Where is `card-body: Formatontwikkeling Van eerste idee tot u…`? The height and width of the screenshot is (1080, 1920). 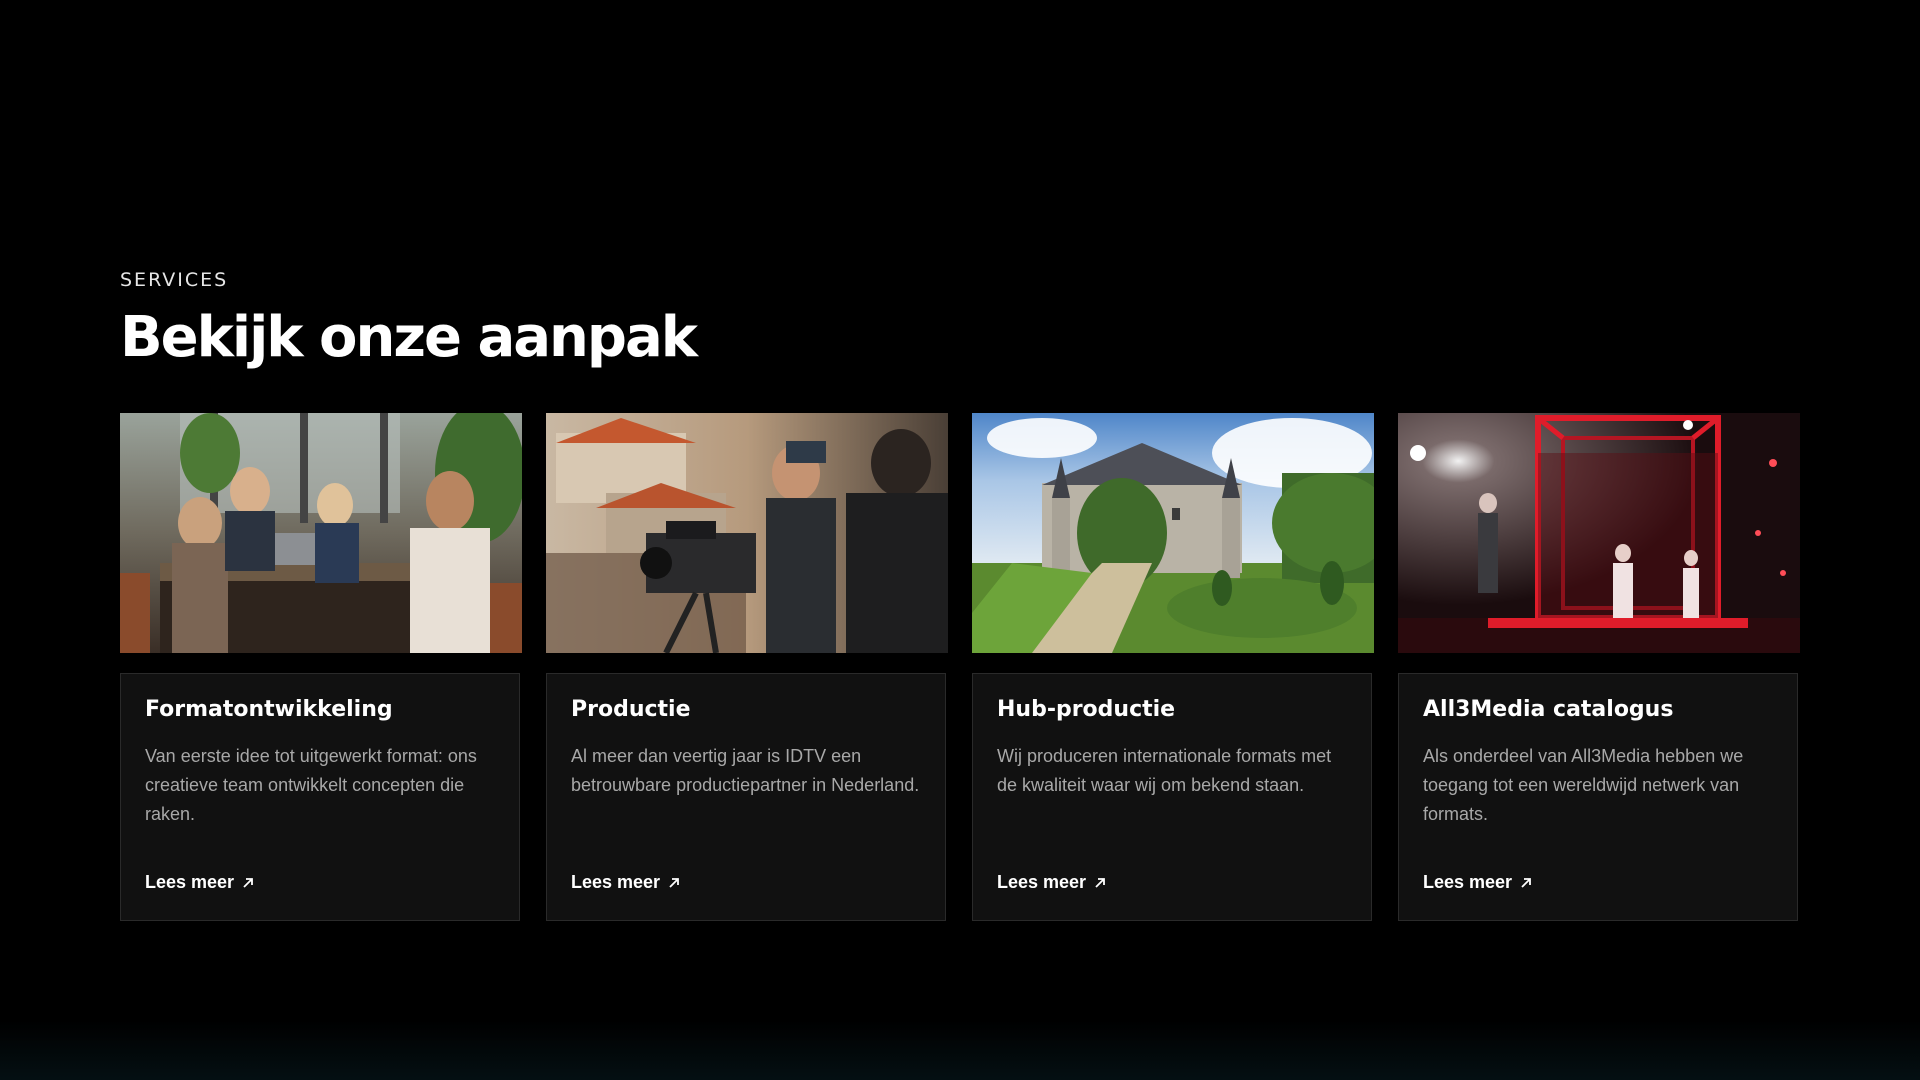 card-body: Formatontwikkeling Van eerste idee tot u… is located at coordinates (320, 797).